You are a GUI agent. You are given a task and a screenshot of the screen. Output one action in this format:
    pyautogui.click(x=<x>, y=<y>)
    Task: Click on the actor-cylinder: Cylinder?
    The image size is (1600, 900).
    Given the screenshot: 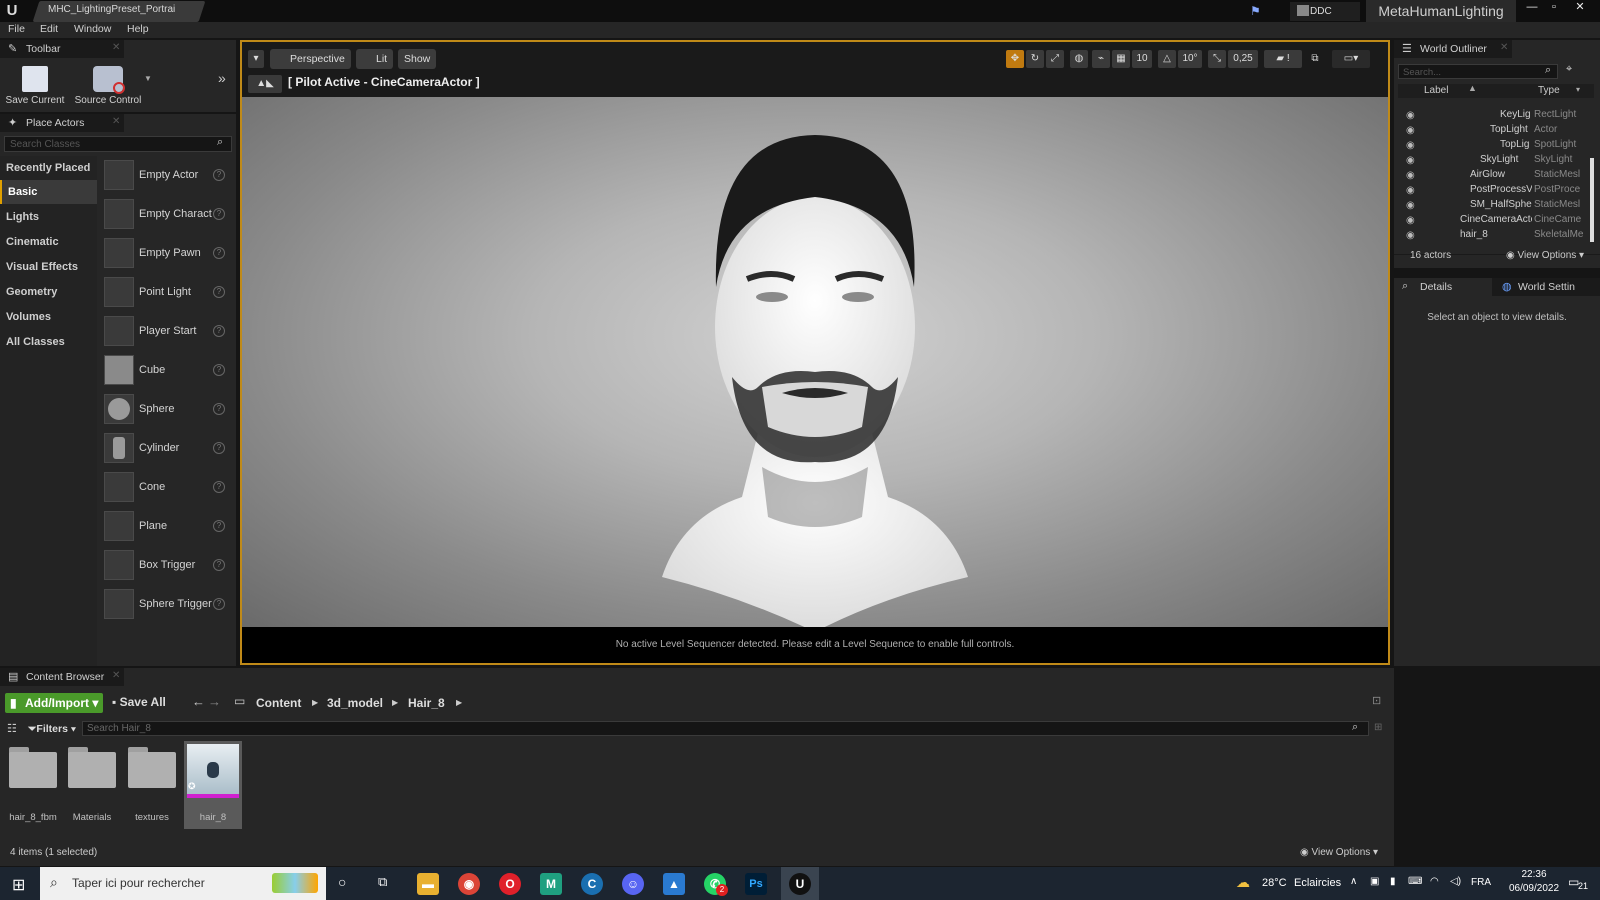 What is the action you would take?
    pyautogui.click(x=169, y=449)
    